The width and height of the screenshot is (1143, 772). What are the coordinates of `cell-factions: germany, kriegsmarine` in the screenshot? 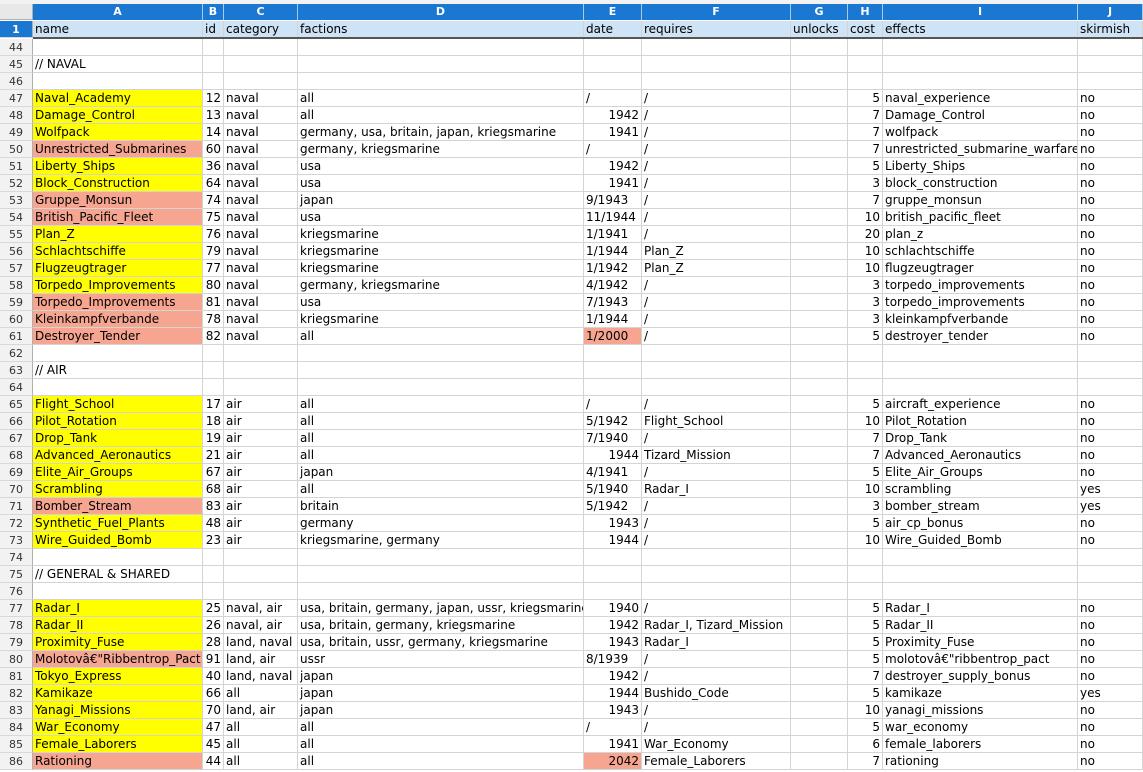 It's located at (441, 285).